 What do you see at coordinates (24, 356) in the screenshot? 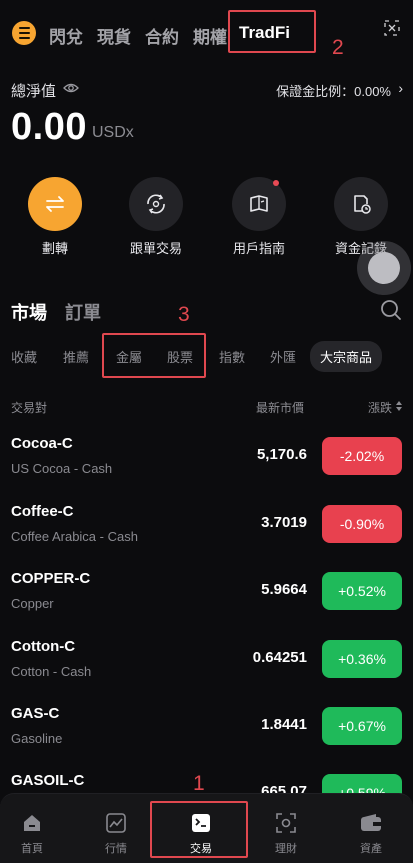
I see `chip-favorites: 收藏` at bounding box center [24, 356].